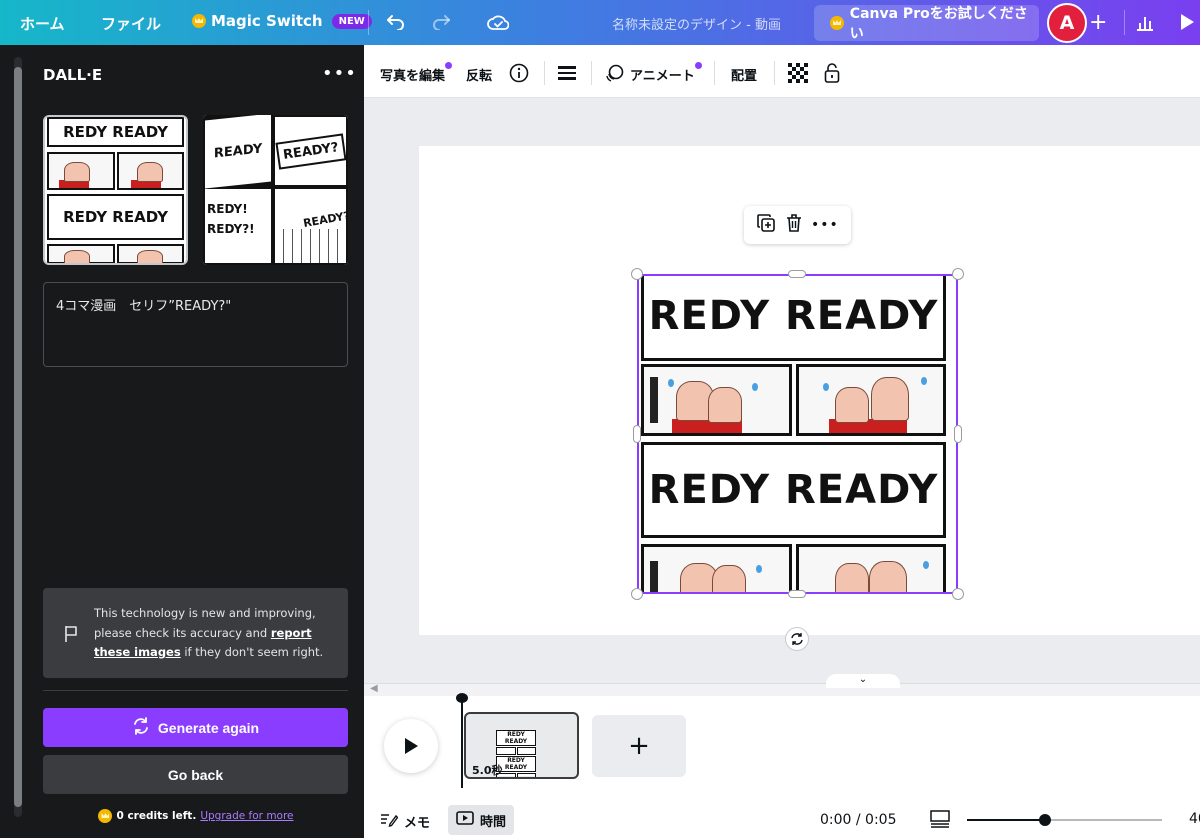  I want to click on transparency-icon, so click(798, 73).